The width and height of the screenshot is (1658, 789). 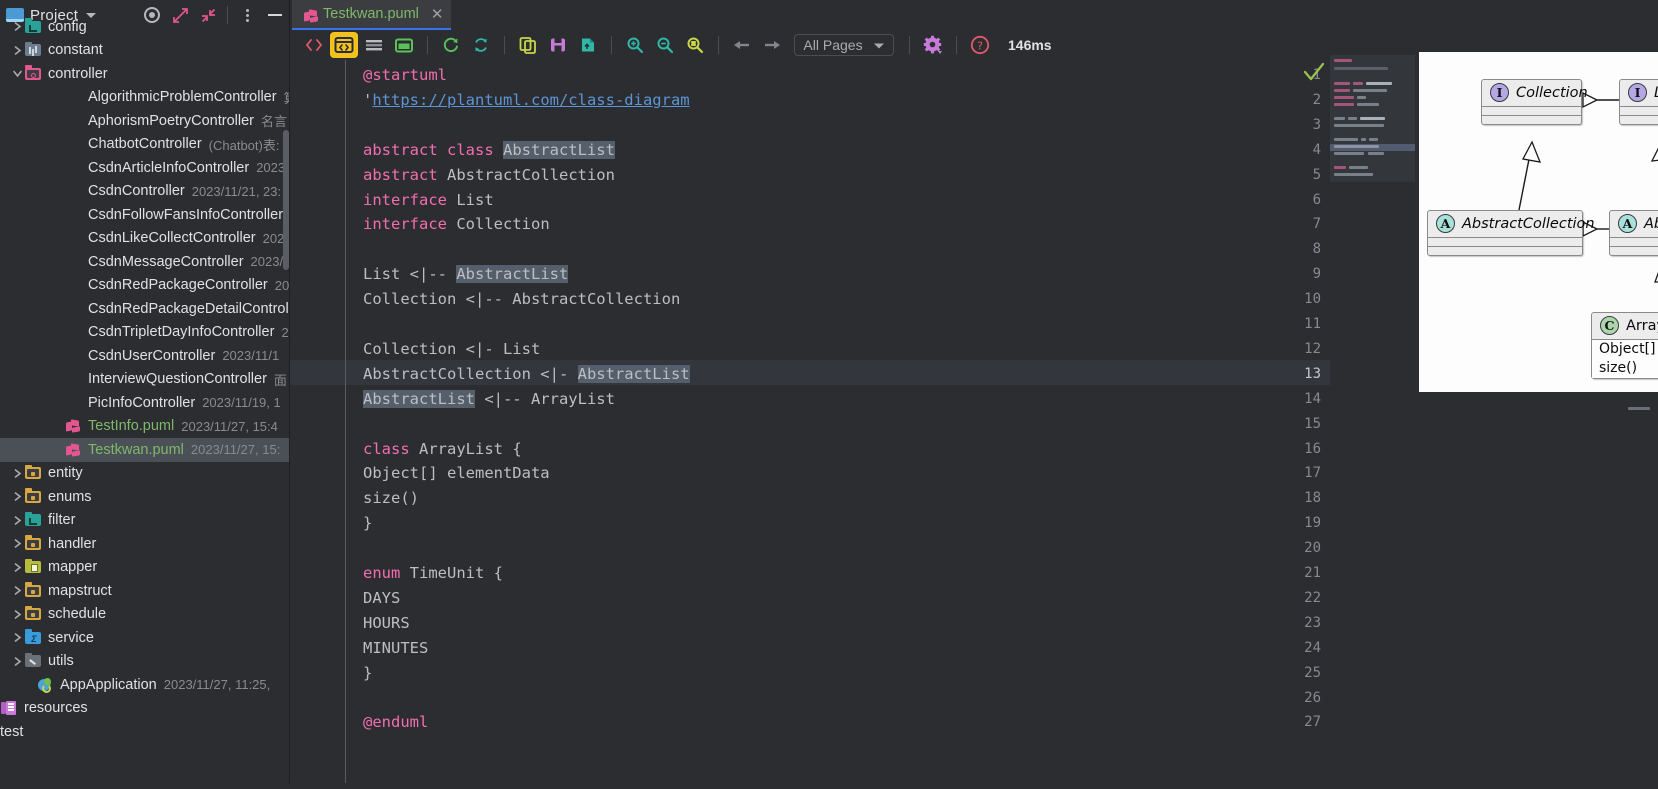 I want to click on tree-item-csdncontroller: CsdnController 2023/11/21, 23:, so click(x=145, y=192).